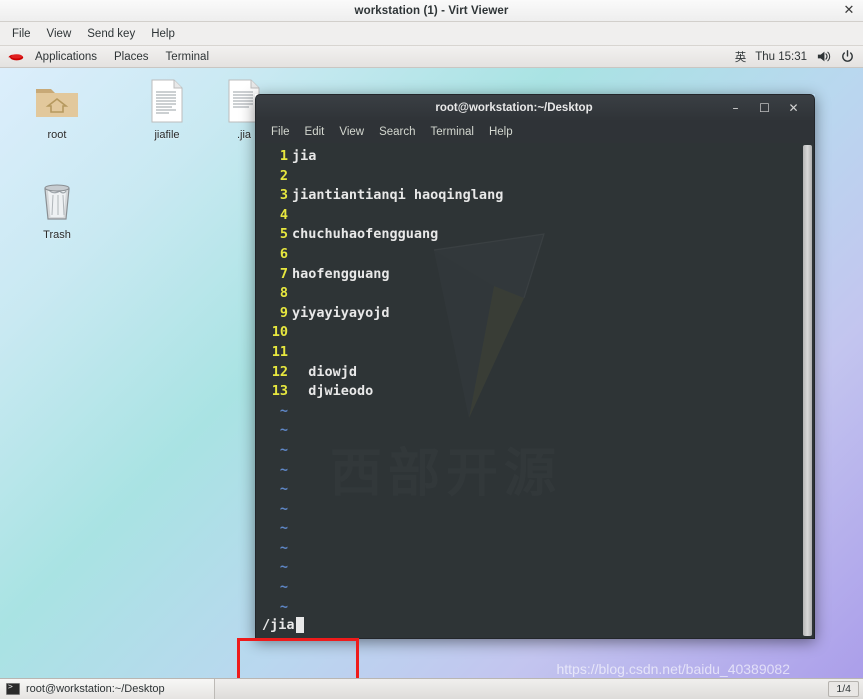 The height and width of the screenshot is (699, 863). What do you see at coordinates (283, 293) in the screenshot?
I see `vim-line-number: 8` at bounding box center [283, 293].